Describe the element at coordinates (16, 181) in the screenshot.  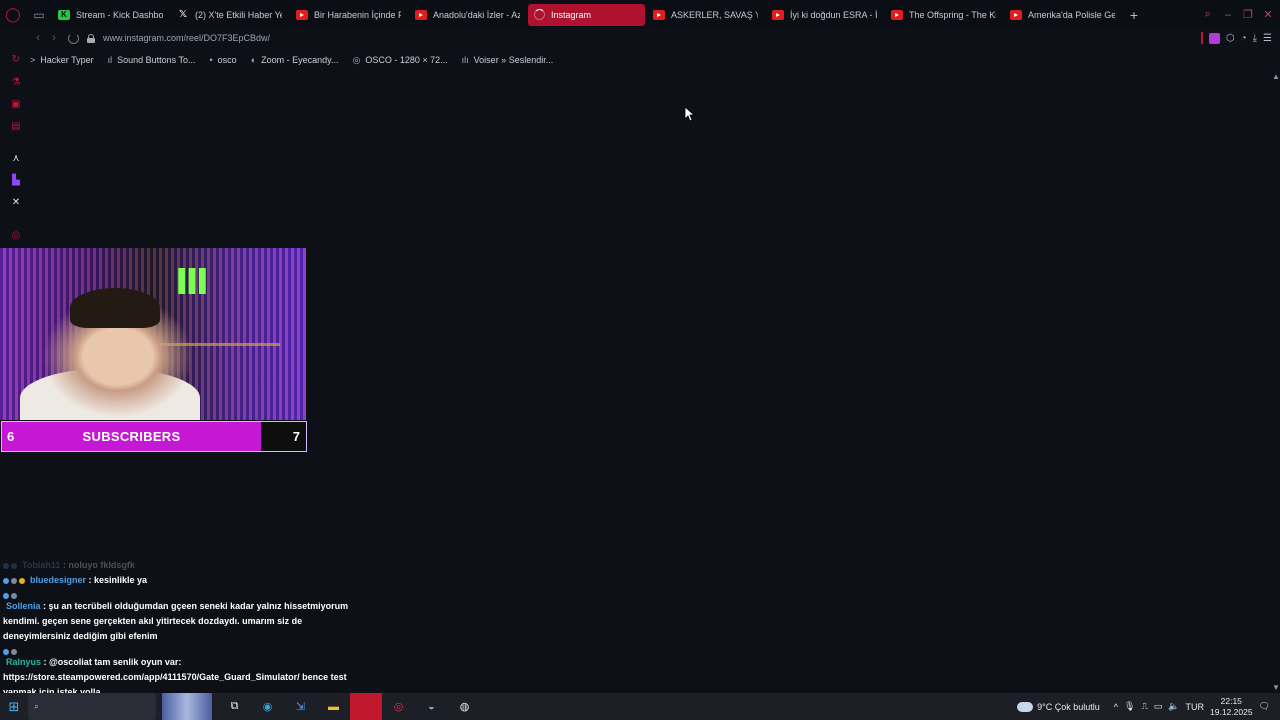
I see `twitch-icon: ▙` at that location.